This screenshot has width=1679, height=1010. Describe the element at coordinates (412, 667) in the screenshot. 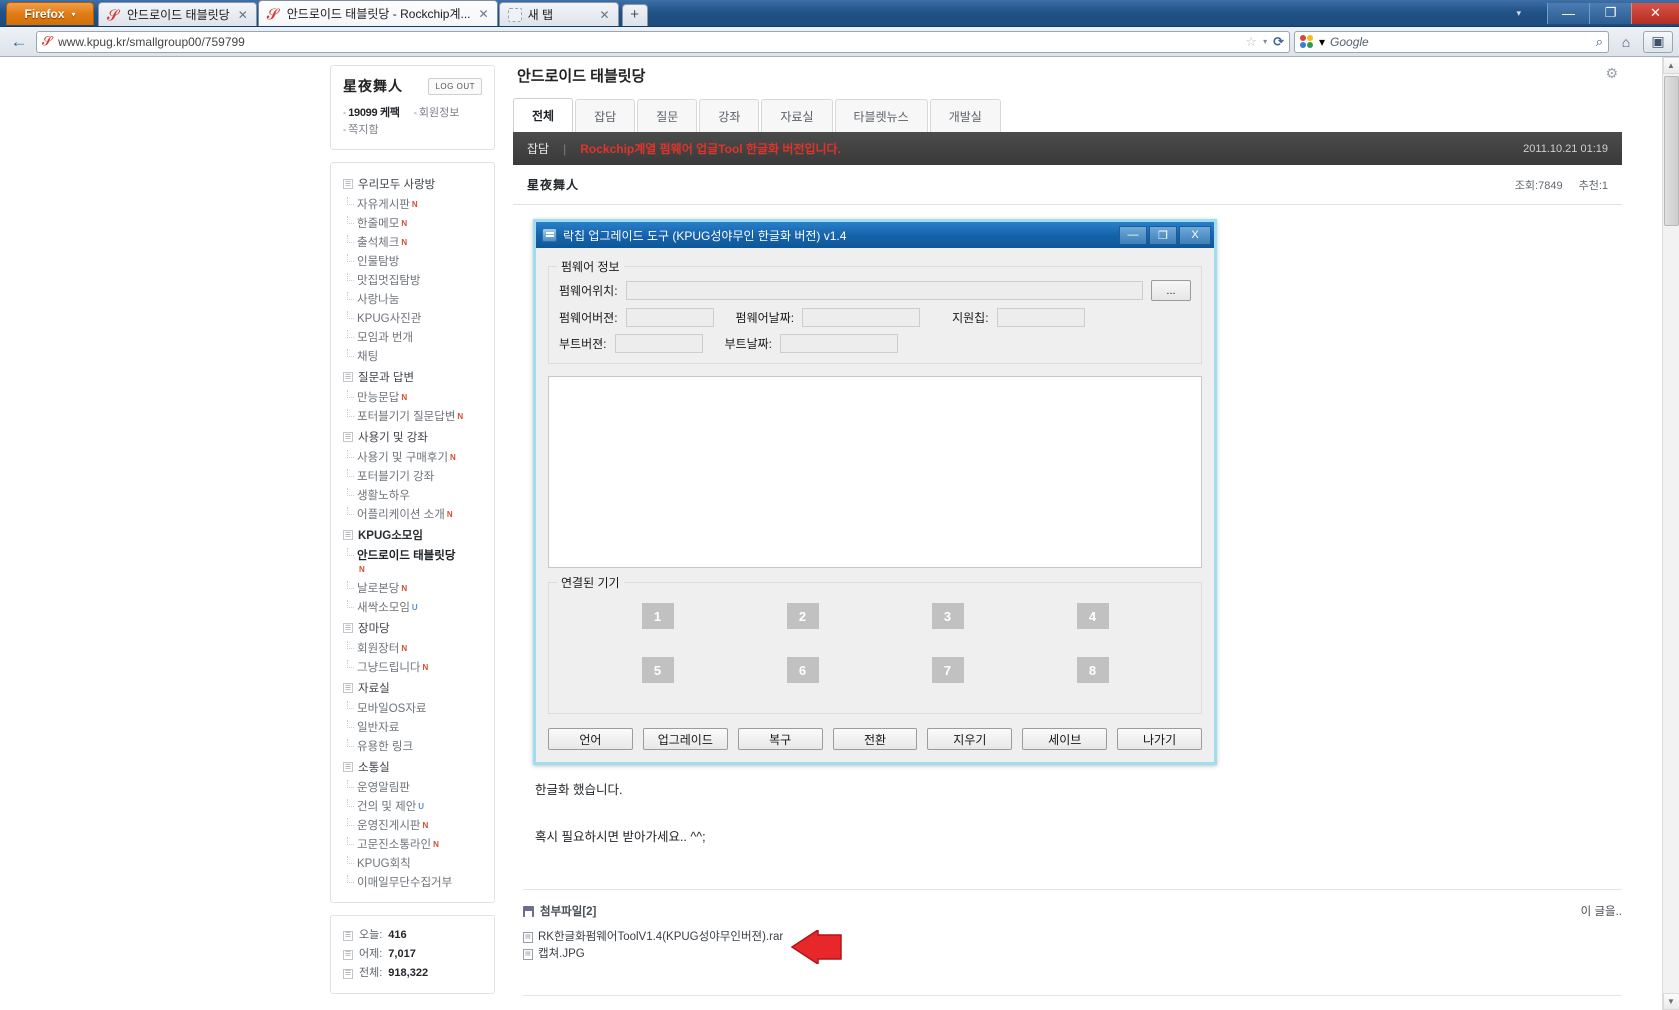

I see `sidebar-item-giveaway: 그냥드립니다 N` at that location.